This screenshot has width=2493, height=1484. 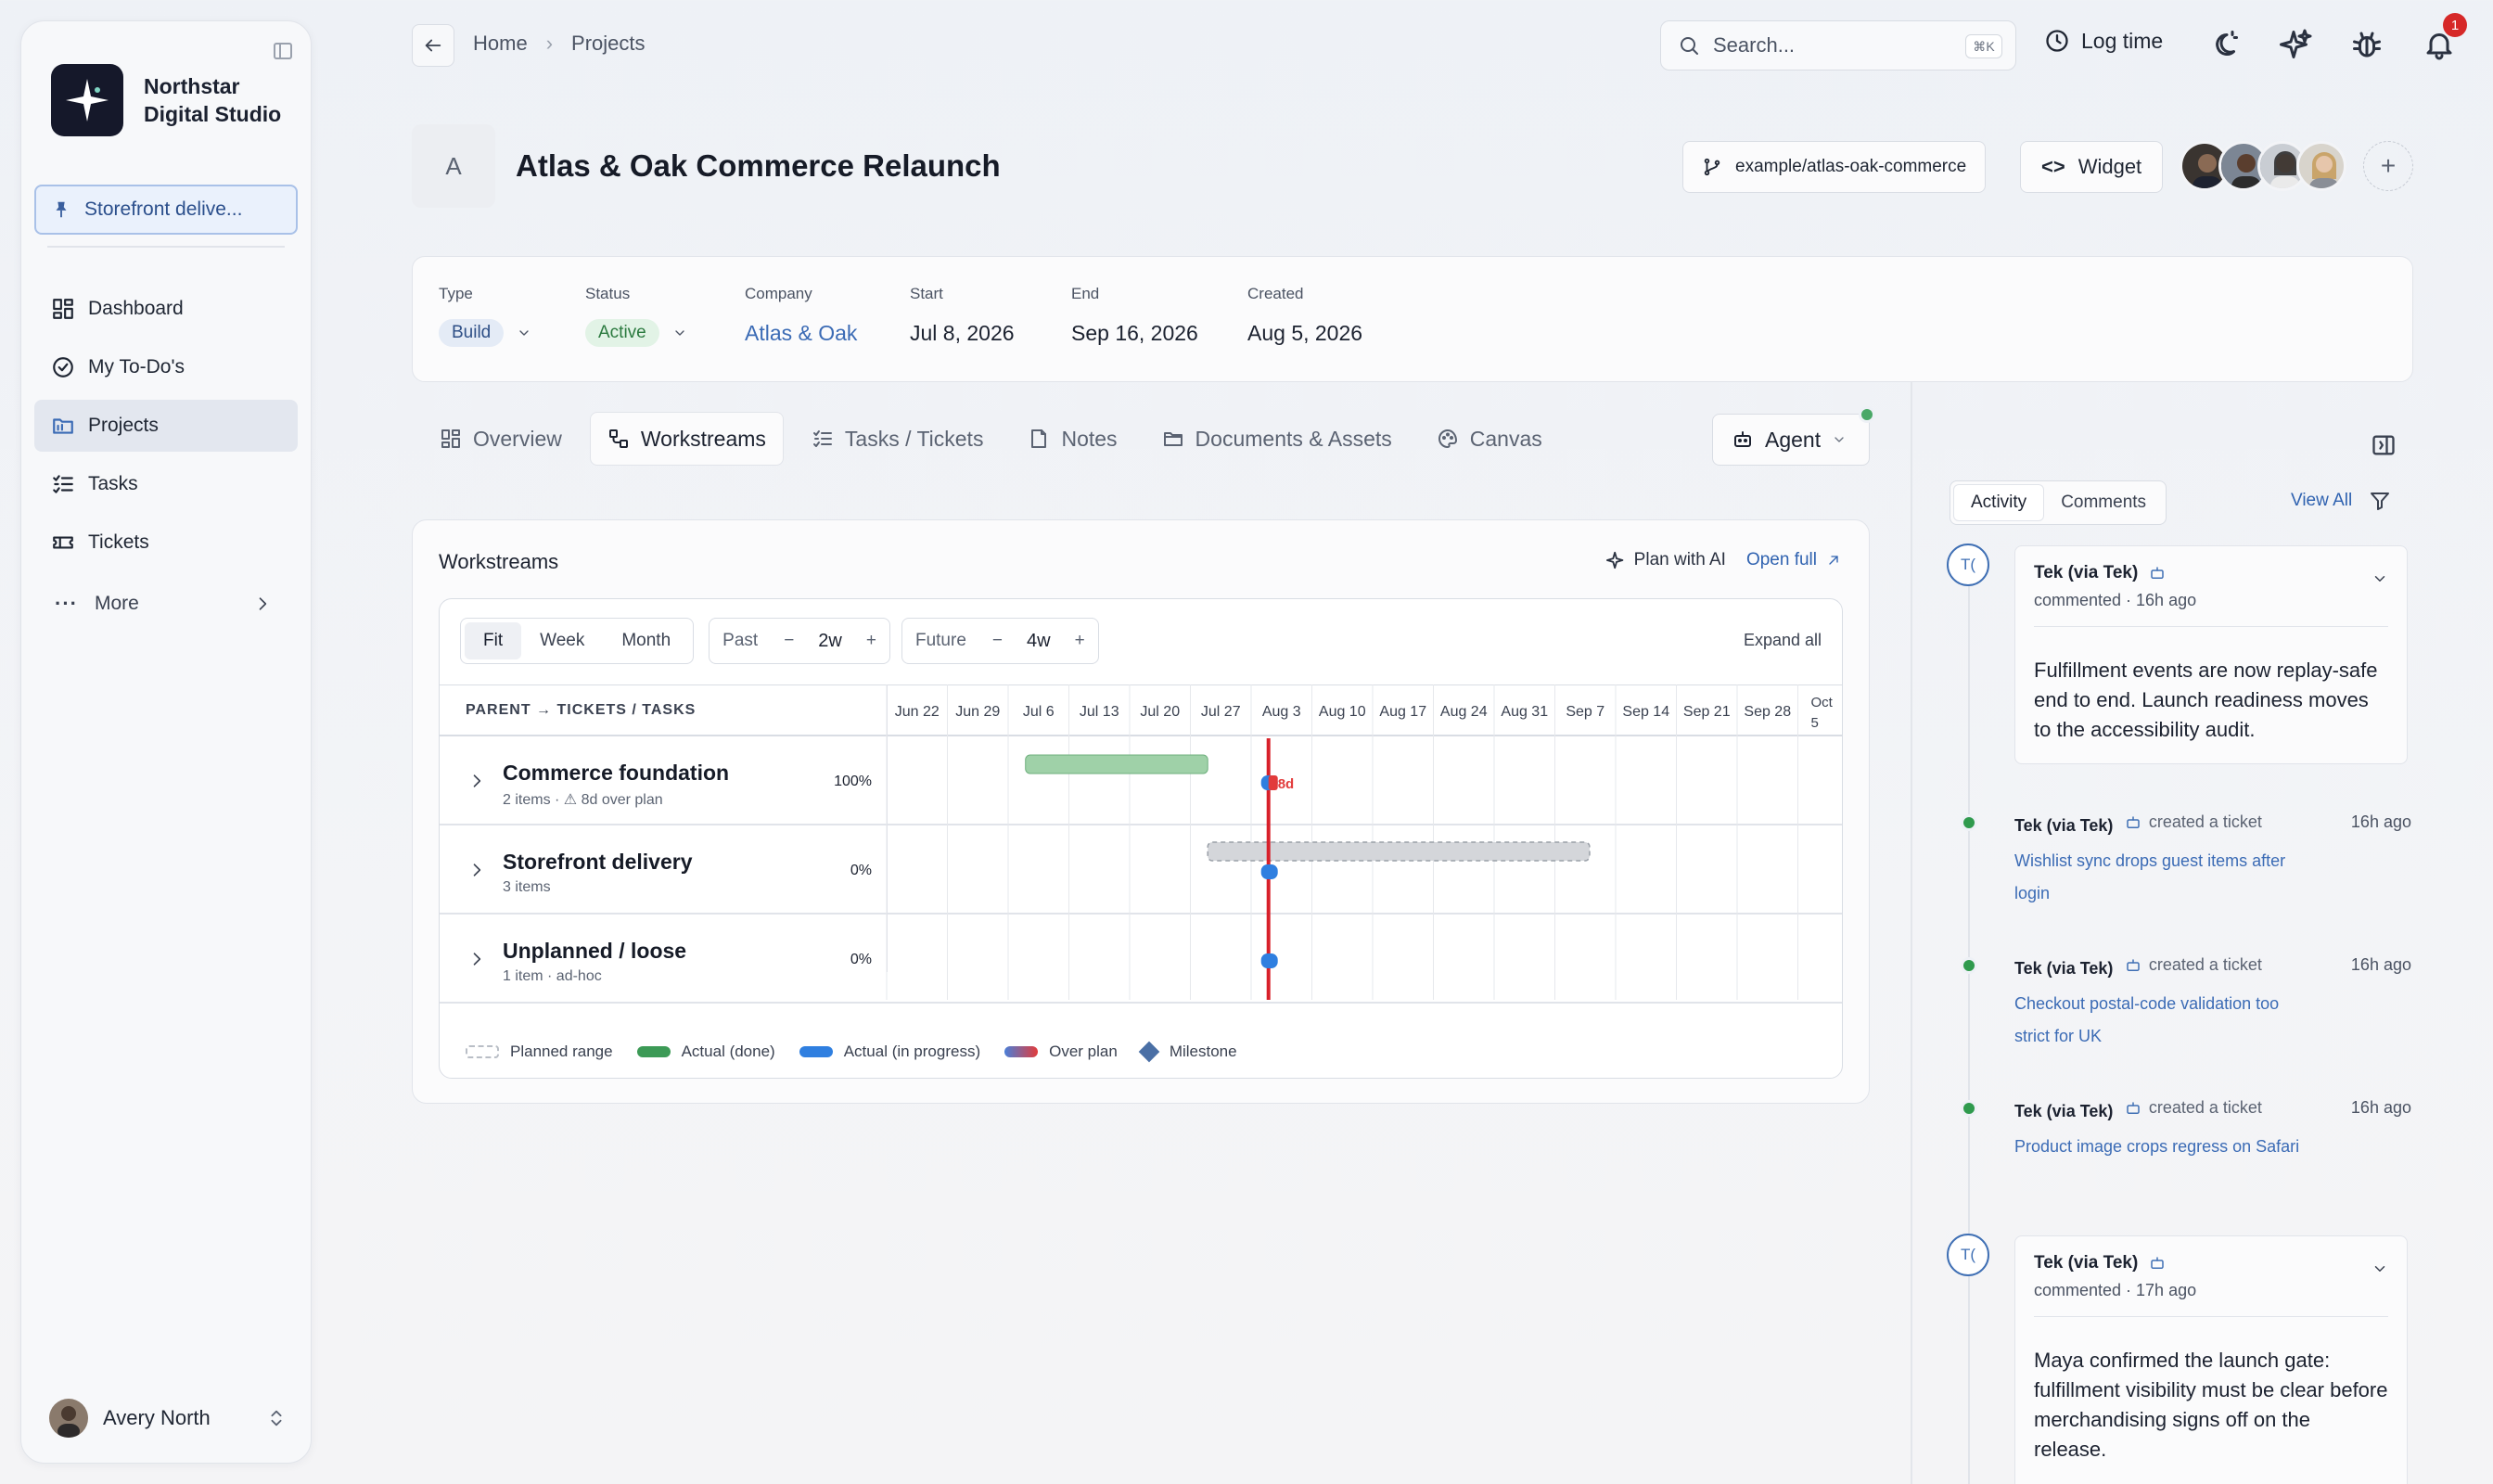 I want to click on planned-range-bar, so click(x=1399, y=851).